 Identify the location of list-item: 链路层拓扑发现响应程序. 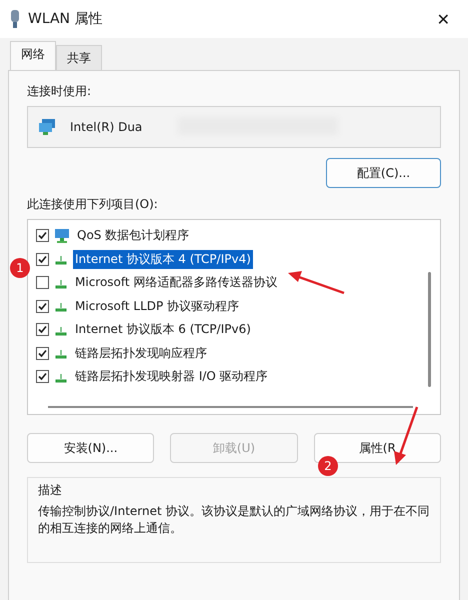
(141, 353).